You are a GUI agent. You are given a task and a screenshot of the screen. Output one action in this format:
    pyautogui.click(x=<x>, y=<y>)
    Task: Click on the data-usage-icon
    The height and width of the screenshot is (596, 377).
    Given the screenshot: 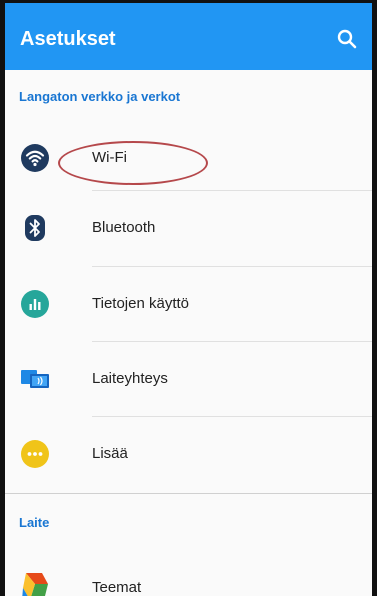 What is the action you would take?
    pyautogui.click(x=35, y=304)
    